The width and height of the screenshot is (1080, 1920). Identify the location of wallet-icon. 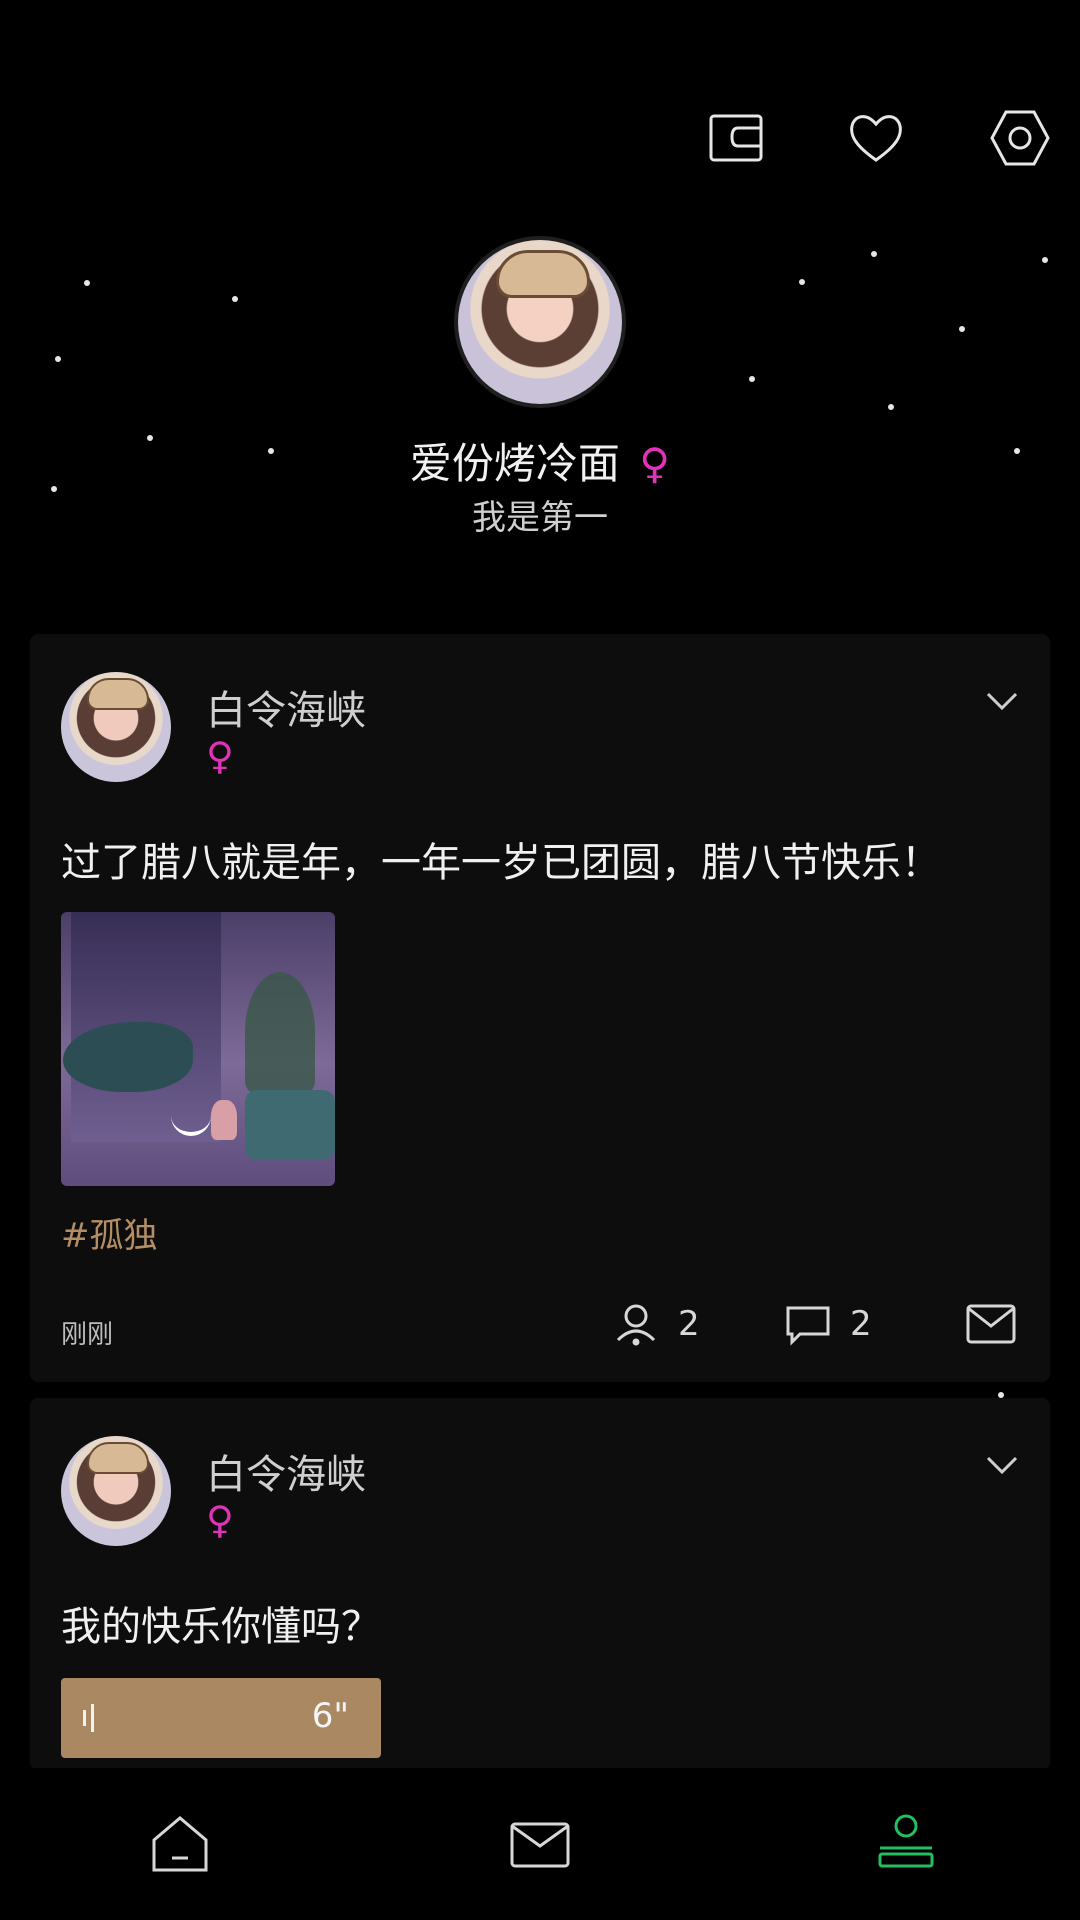
(736, 138).